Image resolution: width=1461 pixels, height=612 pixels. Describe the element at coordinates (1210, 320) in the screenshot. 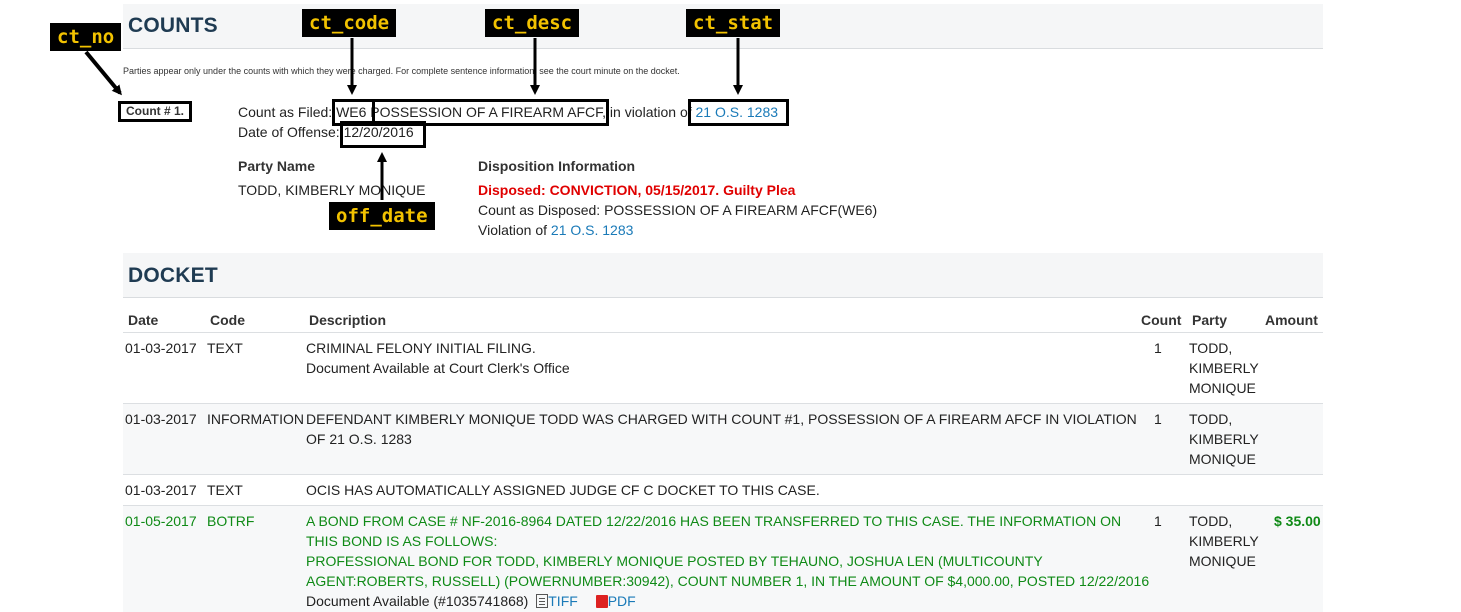

I see `docket-header-party: Party` at that location.